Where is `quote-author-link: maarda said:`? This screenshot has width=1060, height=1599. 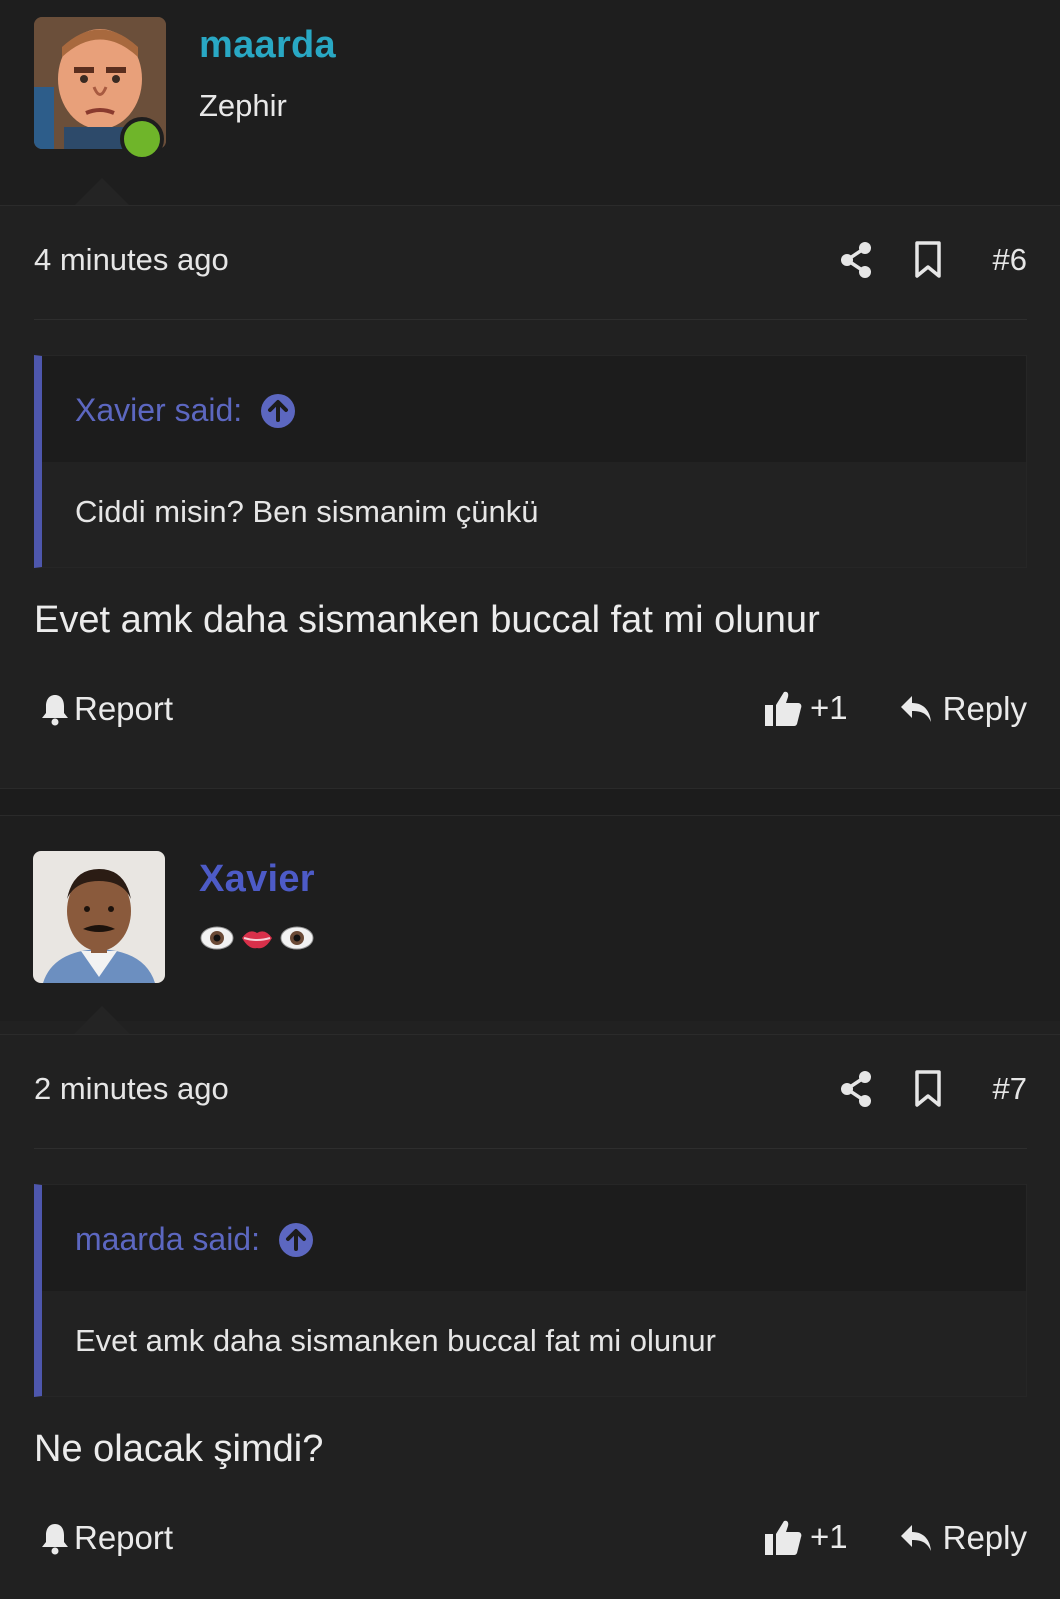 quote-author-link: maarda said: is located at coordinates (194, 1239).